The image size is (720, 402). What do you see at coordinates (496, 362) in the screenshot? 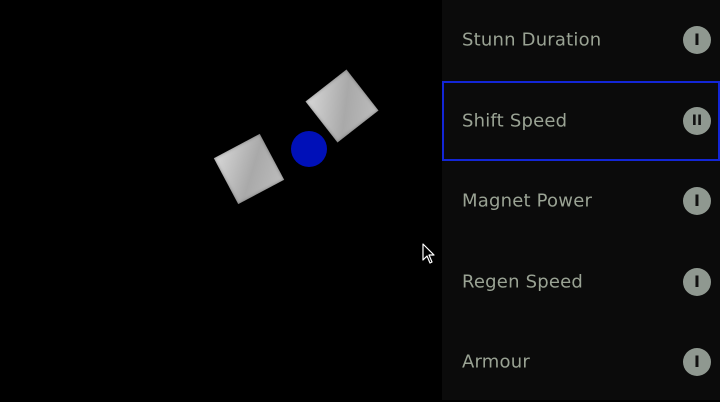
I see `upgrade-label: Armour` at bounding box center [496, 362].